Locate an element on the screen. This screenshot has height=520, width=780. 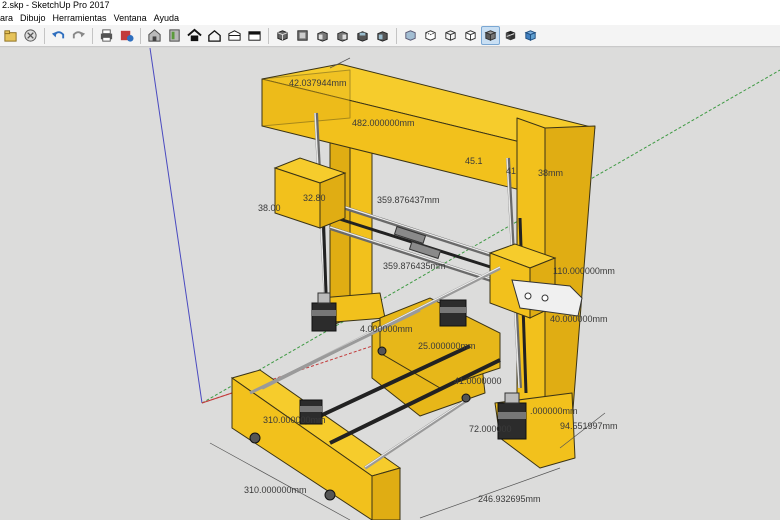
redo-icon is located at coordinates (79, 35).